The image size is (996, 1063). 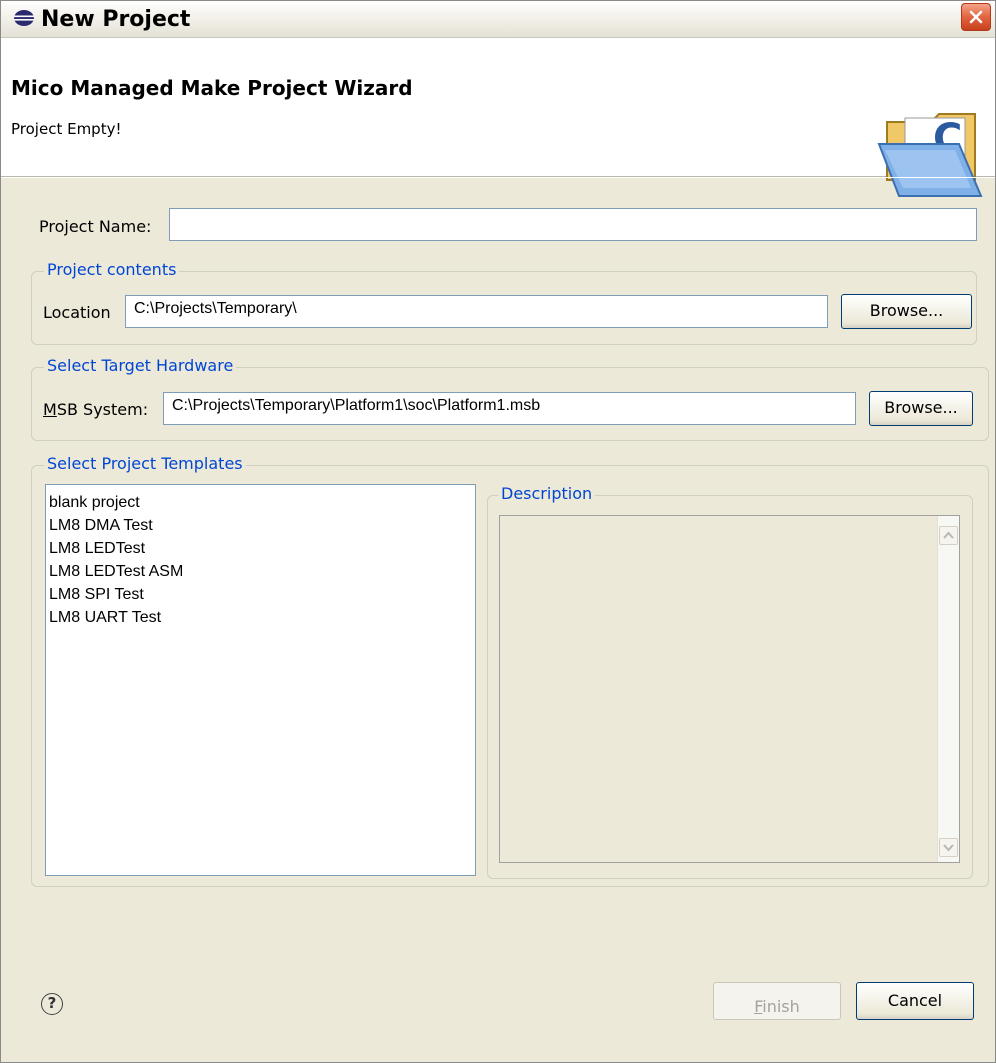 What do you see at coordinates (498, 19) in the screenshot?
I see `title-bar: New Project` at bounding box center [498, 19].